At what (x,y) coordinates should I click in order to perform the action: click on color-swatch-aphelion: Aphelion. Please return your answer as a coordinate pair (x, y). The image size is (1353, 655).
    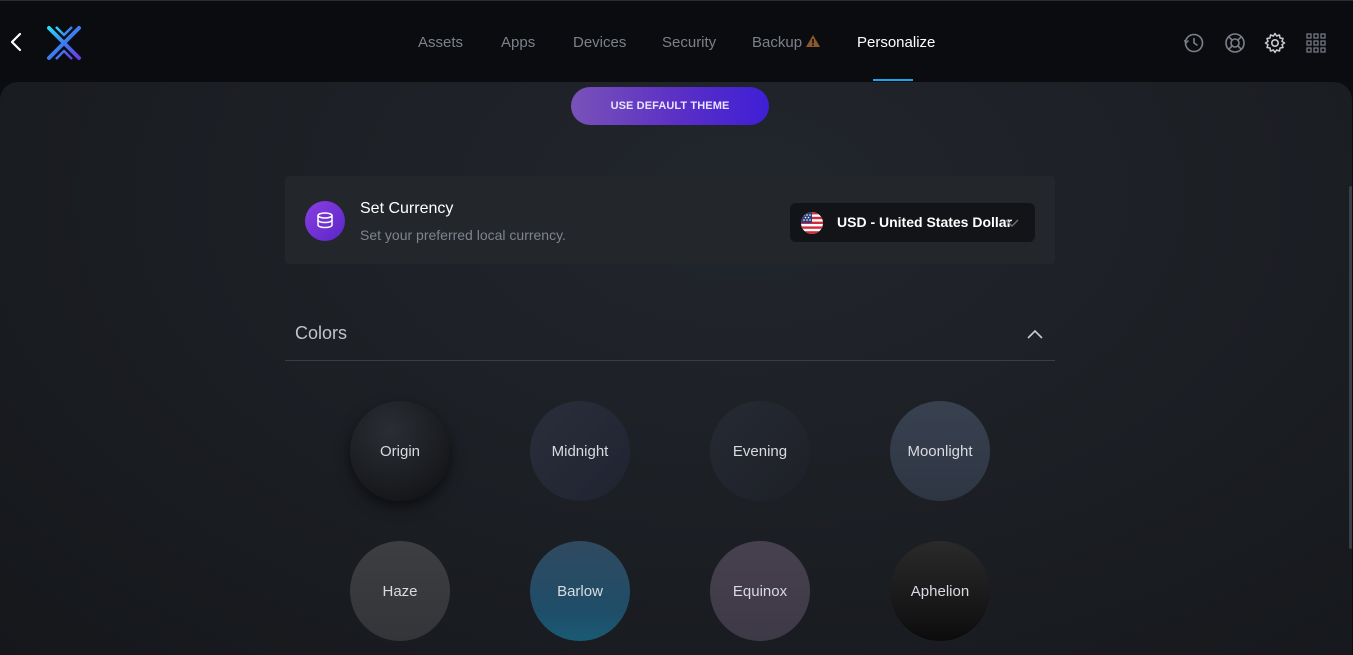
    Looking at the image, I should click on (940, 591).